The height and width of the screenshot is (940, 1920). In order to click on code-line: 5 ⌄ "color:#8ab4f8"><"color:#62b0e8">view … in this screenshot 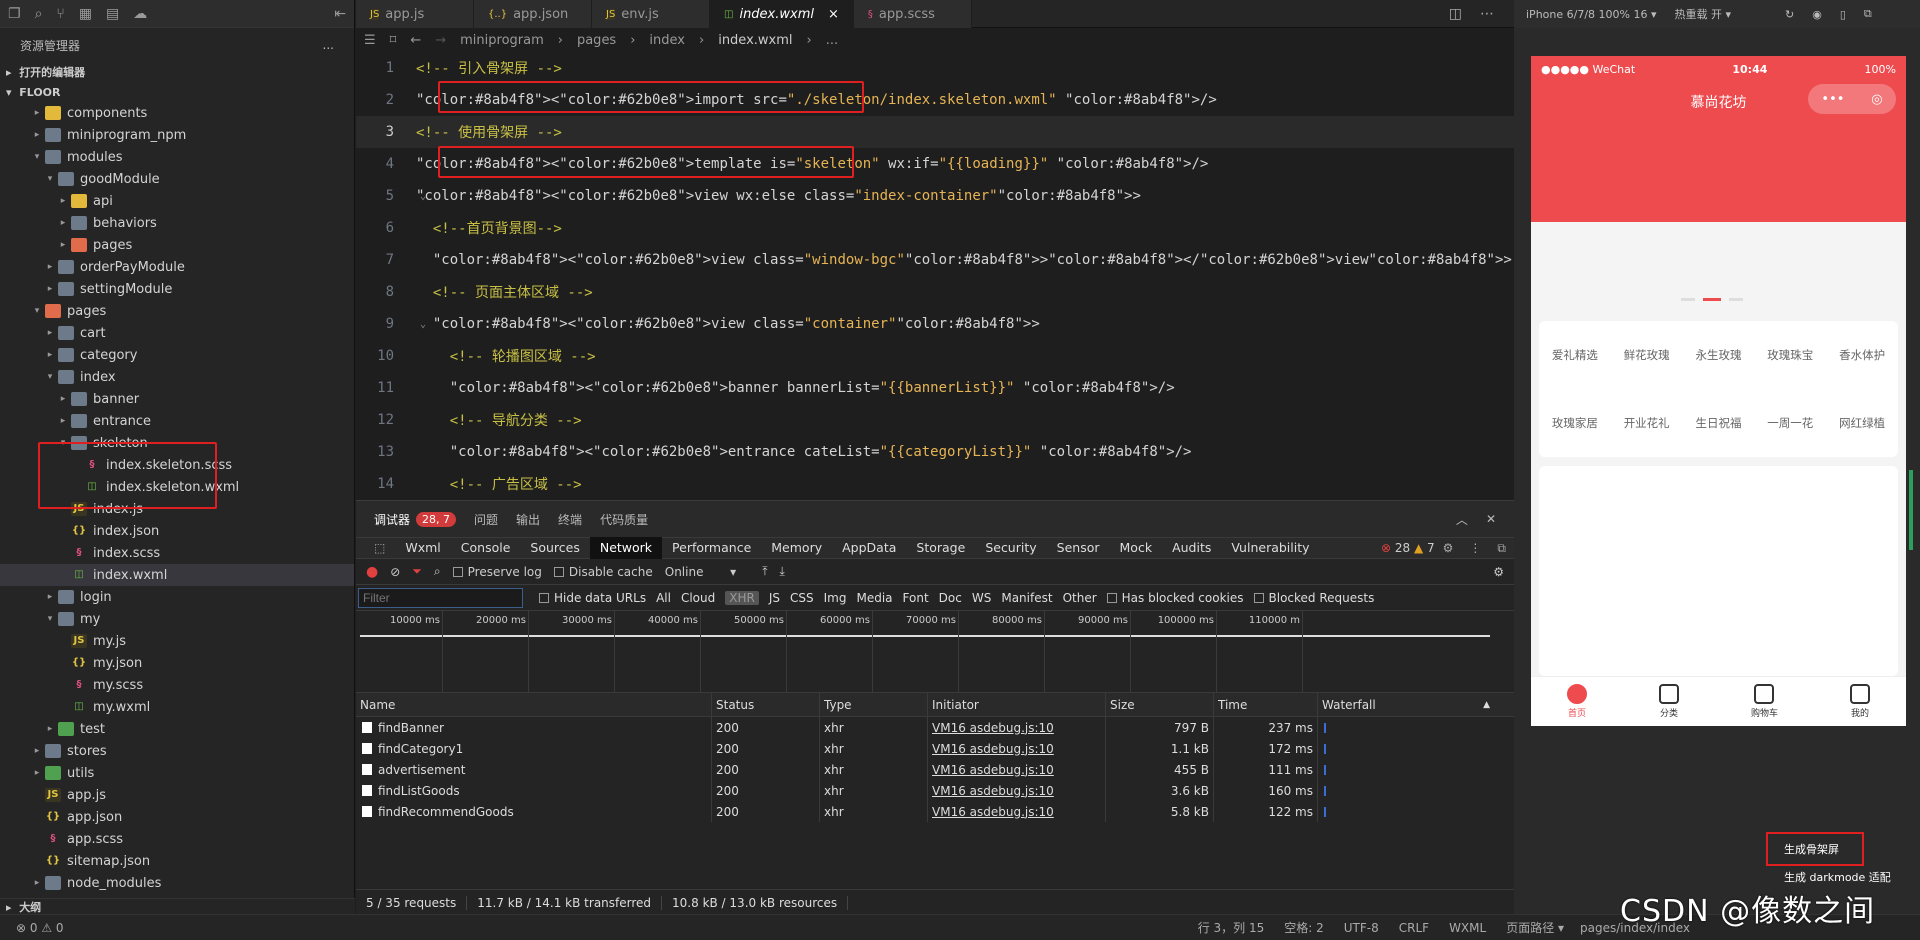, I will do `click(935, 196)`.